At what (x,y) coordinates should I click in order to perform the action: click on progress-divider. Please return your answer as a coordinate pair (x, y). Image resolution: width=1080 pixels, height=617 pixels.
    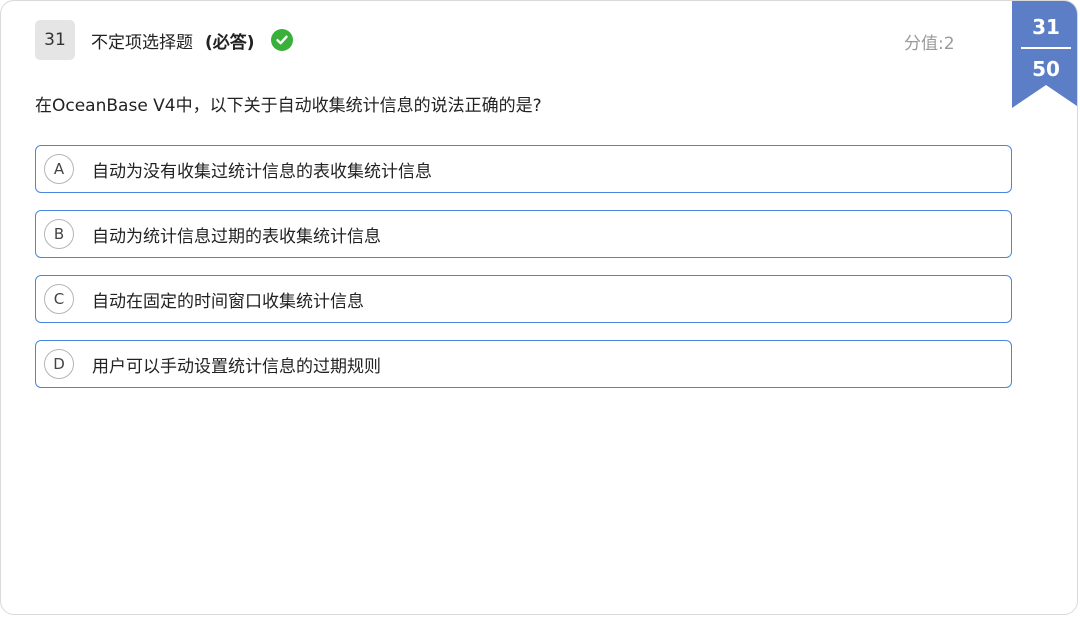
    Looking at the image, I should click on (1046, 48).